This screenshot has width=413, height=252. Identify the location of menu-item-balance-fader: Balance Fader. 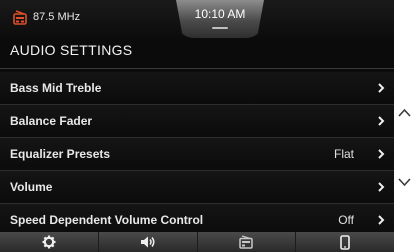
(197, 121).